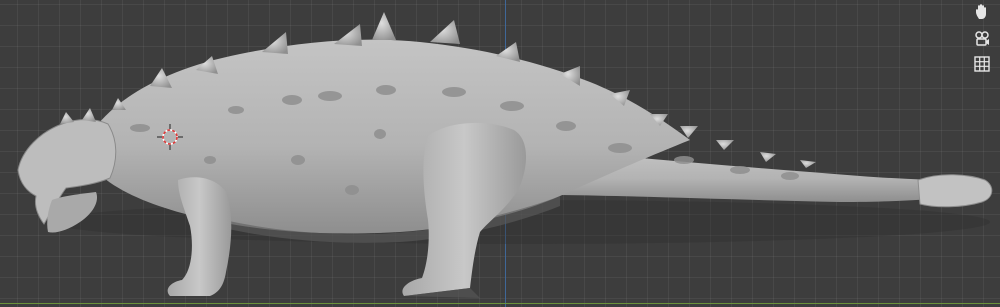  Describe the element at coordinates (955, 191) in the screenshot. I see `model-tail-club` at that location.